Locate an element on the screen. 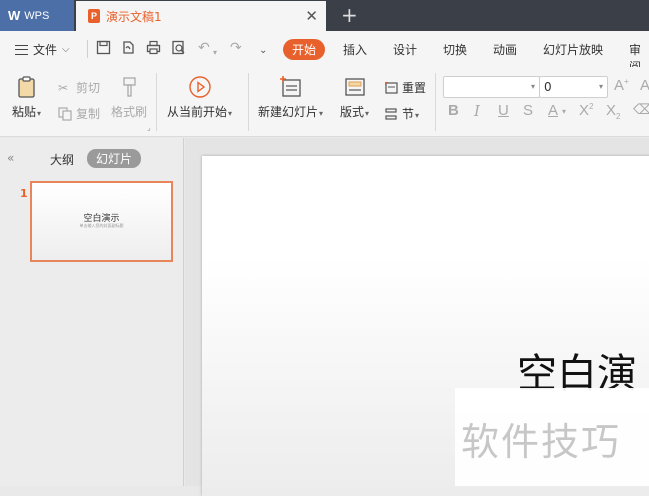 The image size is (649, 496). new-slide-label: 新建幻灯片▾ is located at coordinates (291, 112).